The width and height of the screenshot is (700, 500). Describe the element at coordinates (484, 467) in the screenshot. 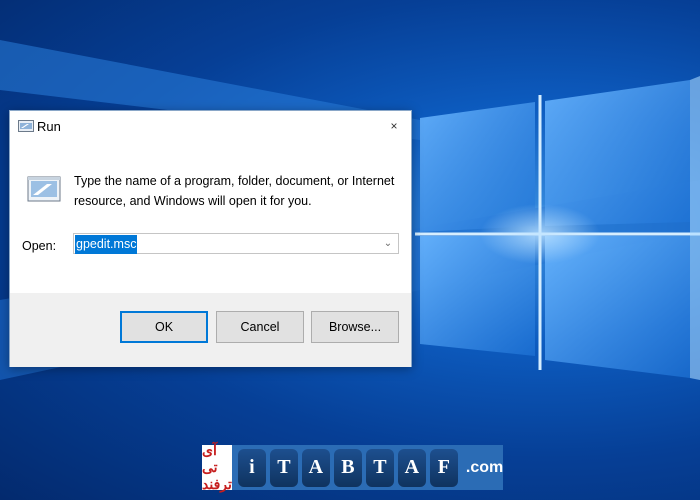

I see `watermark-suffix: .com` at that location.